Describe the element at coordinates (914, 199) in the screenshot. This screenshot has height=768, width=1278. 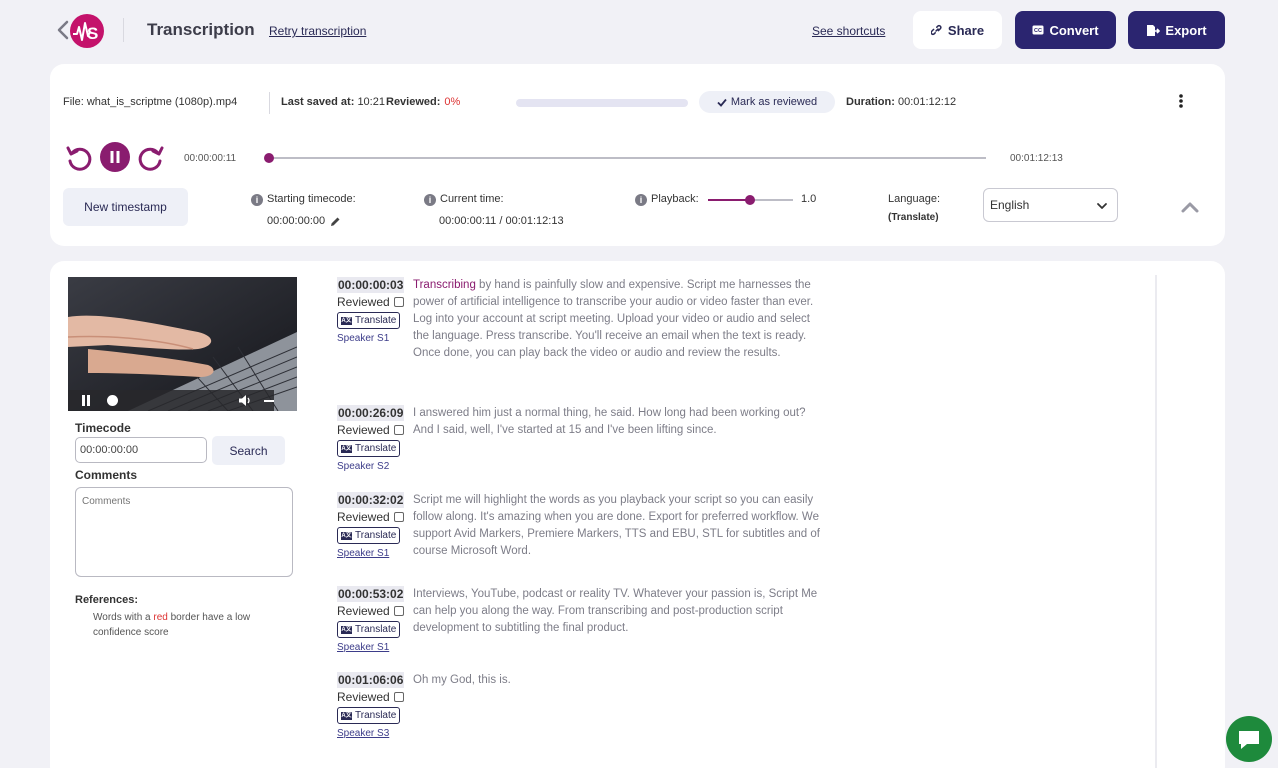
I see `language-label: Language:` at that location.